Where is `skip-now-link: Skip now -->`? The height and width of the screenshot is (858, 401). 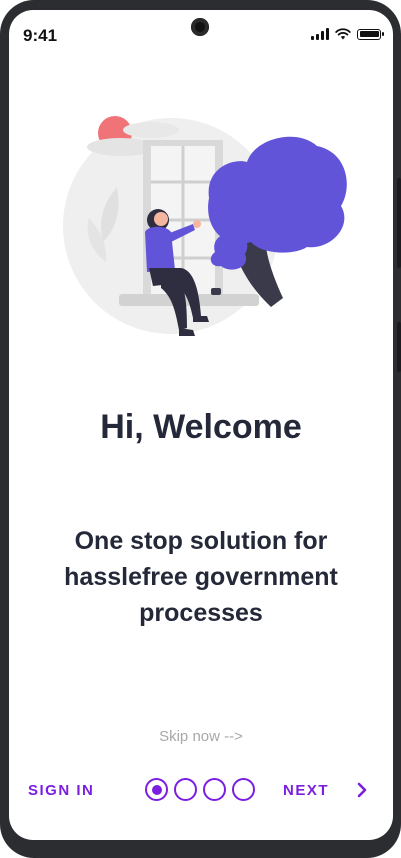 skip-now-link: Skip now --> is located at coordinates (201, 736).